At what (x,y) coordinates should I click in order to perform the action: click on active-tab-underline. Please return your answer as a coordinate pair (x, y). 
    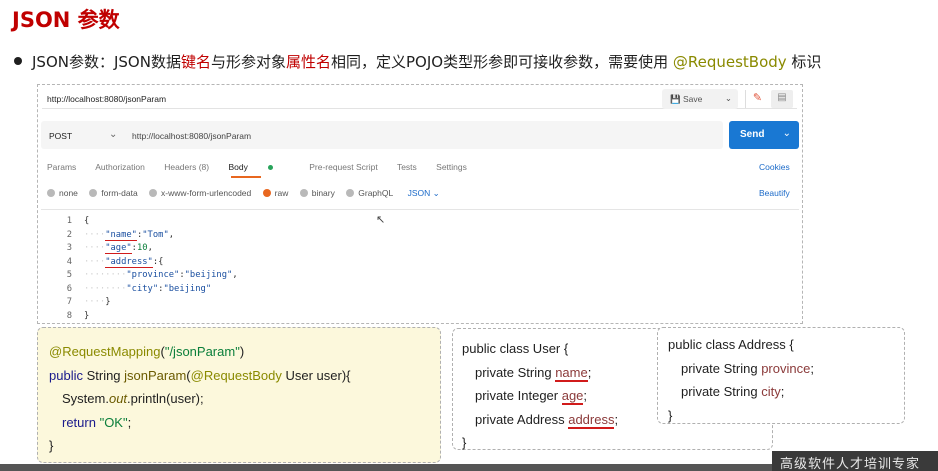
    Looking at the image, I should click on (246, 177).